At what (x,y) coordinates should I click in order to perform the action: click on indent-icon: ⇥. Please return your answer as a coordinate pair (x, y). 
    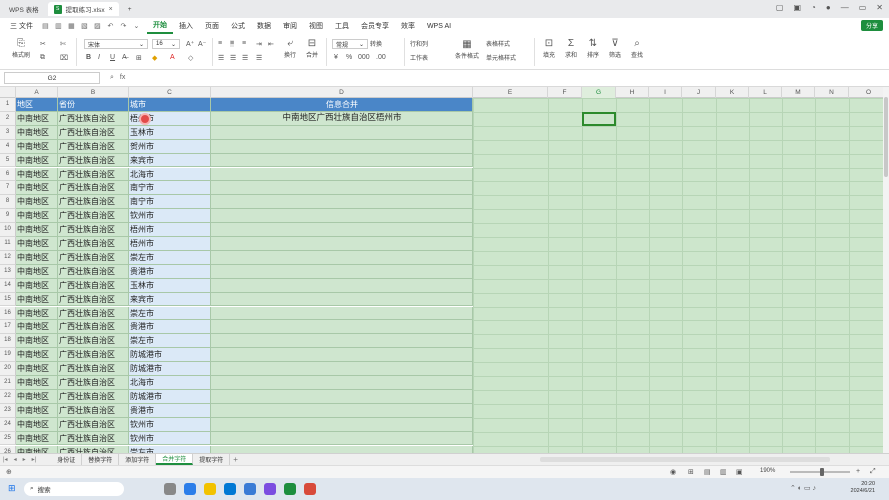
    Looking at the image, I should click on (259, 44).